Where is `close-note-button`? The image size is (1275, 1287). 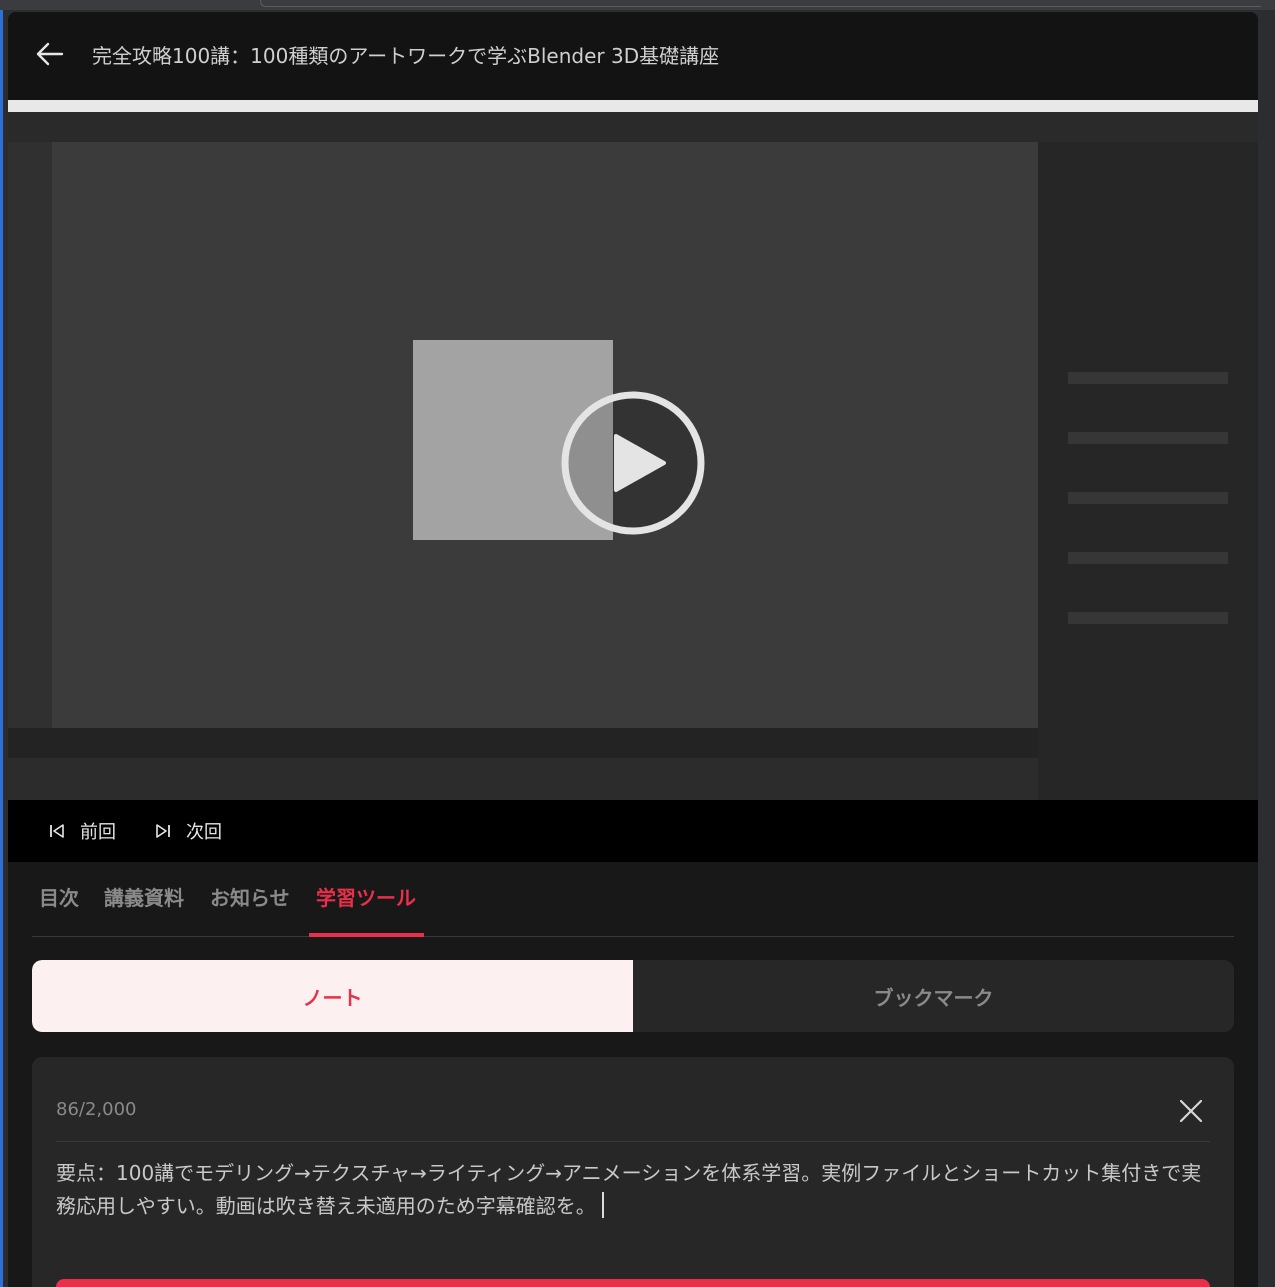 close-note-button is located at coordinates (1191, 1111).